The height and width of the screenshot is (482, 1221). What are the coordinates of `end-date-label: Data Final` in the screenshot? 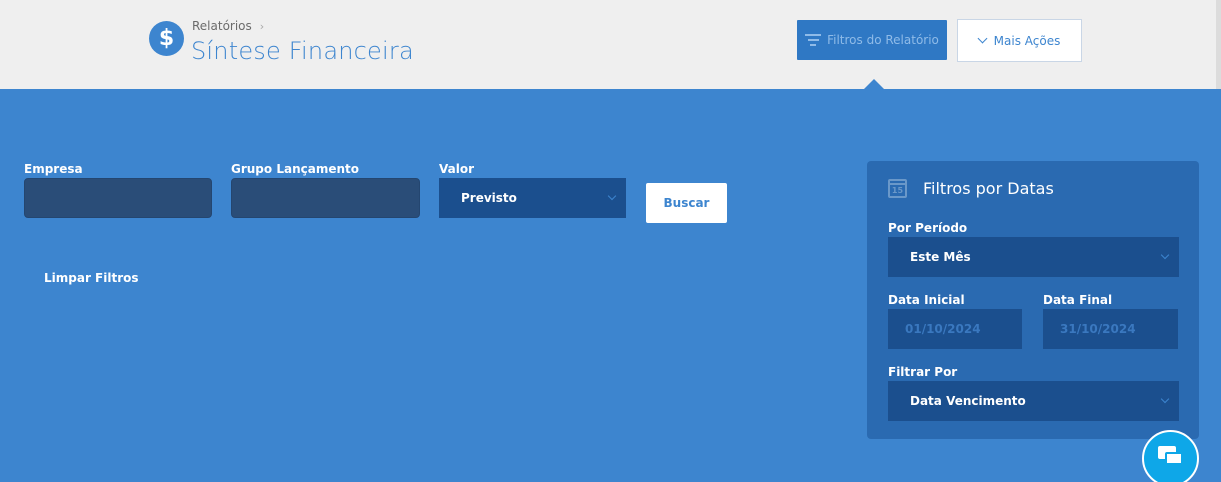 It's located at (1078, 300).